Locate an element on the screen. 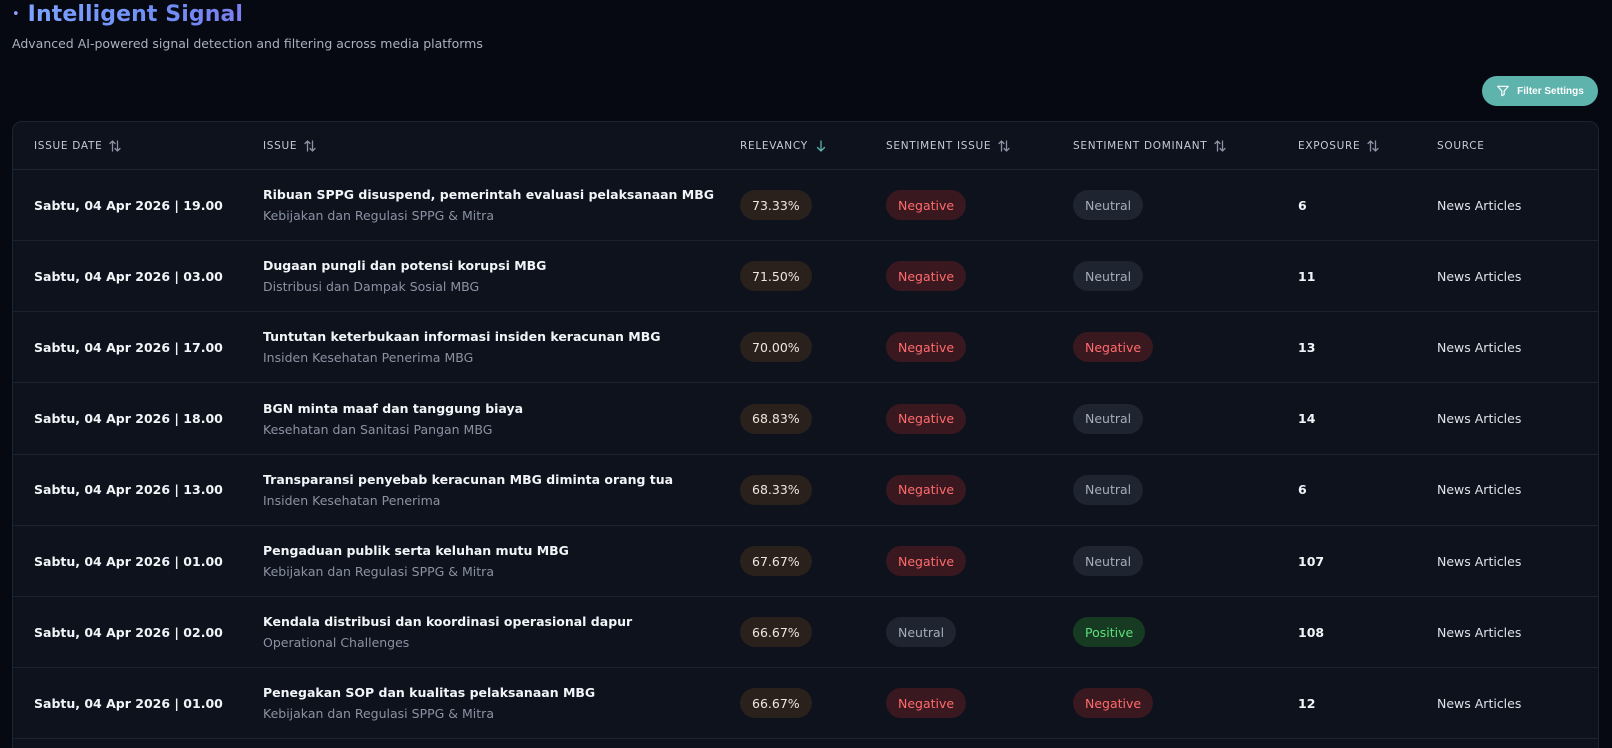  filter-settings-button: Filter Settings is located at coordinates (1540, 91).